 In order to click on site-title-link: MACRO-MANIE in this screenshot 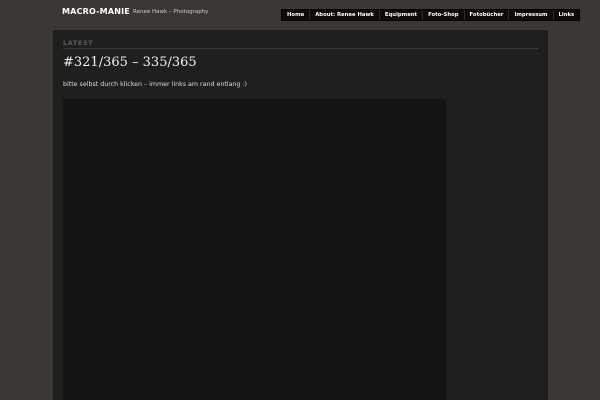, I will do `click(96, 11)`.